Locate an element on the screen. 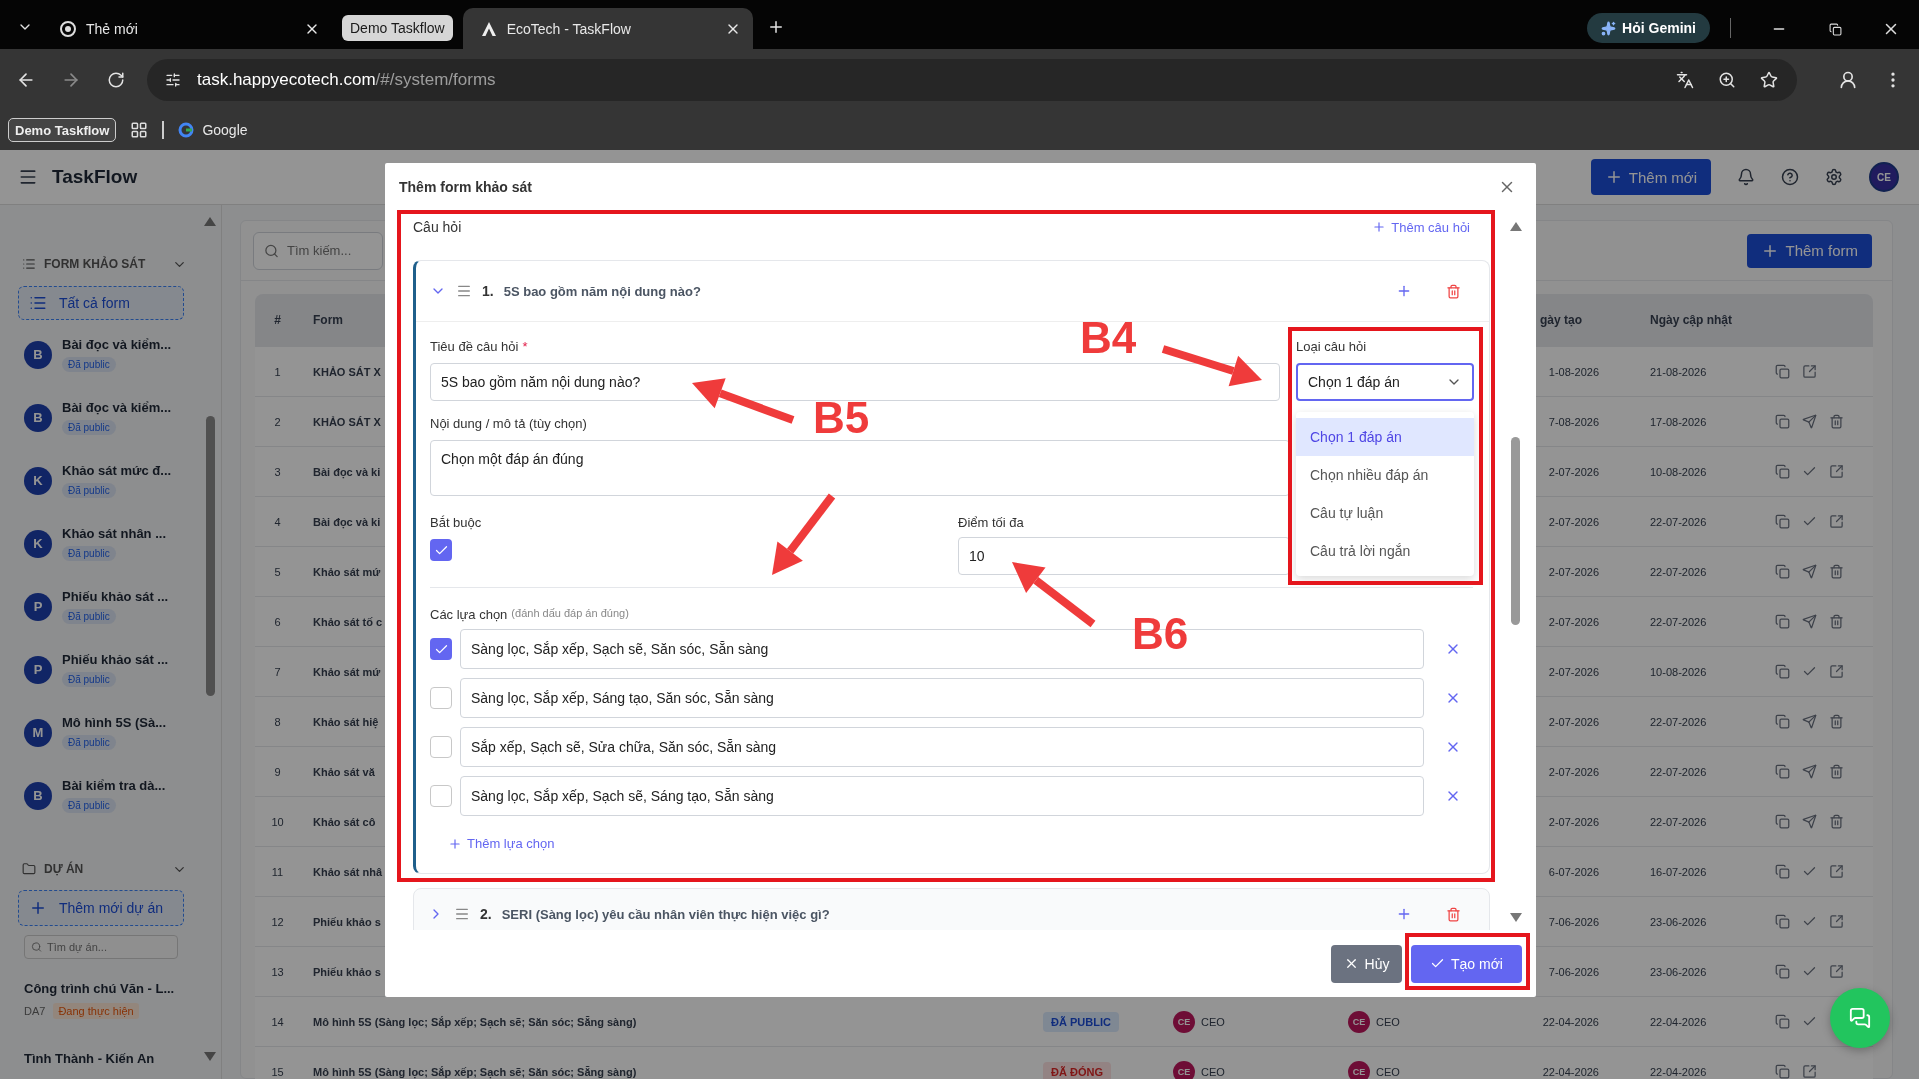  dropdown-option: Câu tự luận is located at coordinates (1385, 513).